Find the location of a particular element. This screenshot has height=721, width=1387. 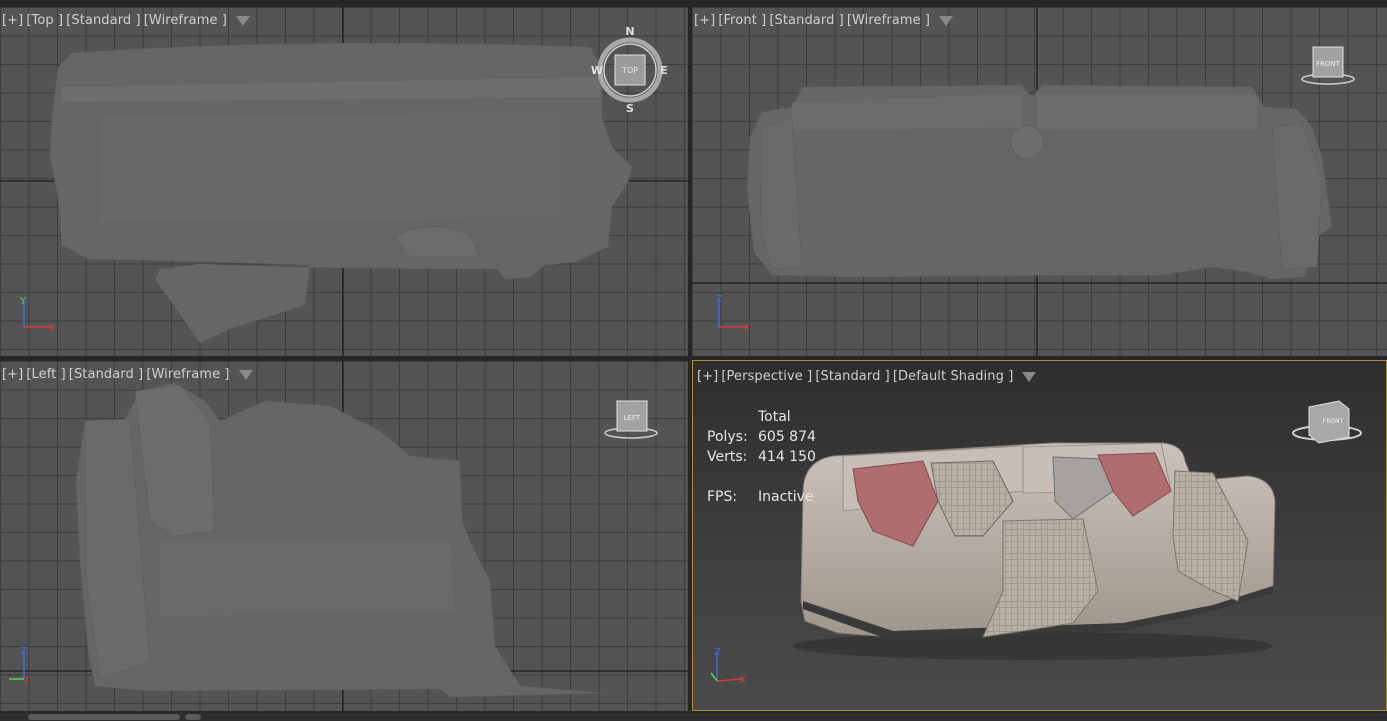

stats-verts-label: Verts: is located at coordinates (727, 457).